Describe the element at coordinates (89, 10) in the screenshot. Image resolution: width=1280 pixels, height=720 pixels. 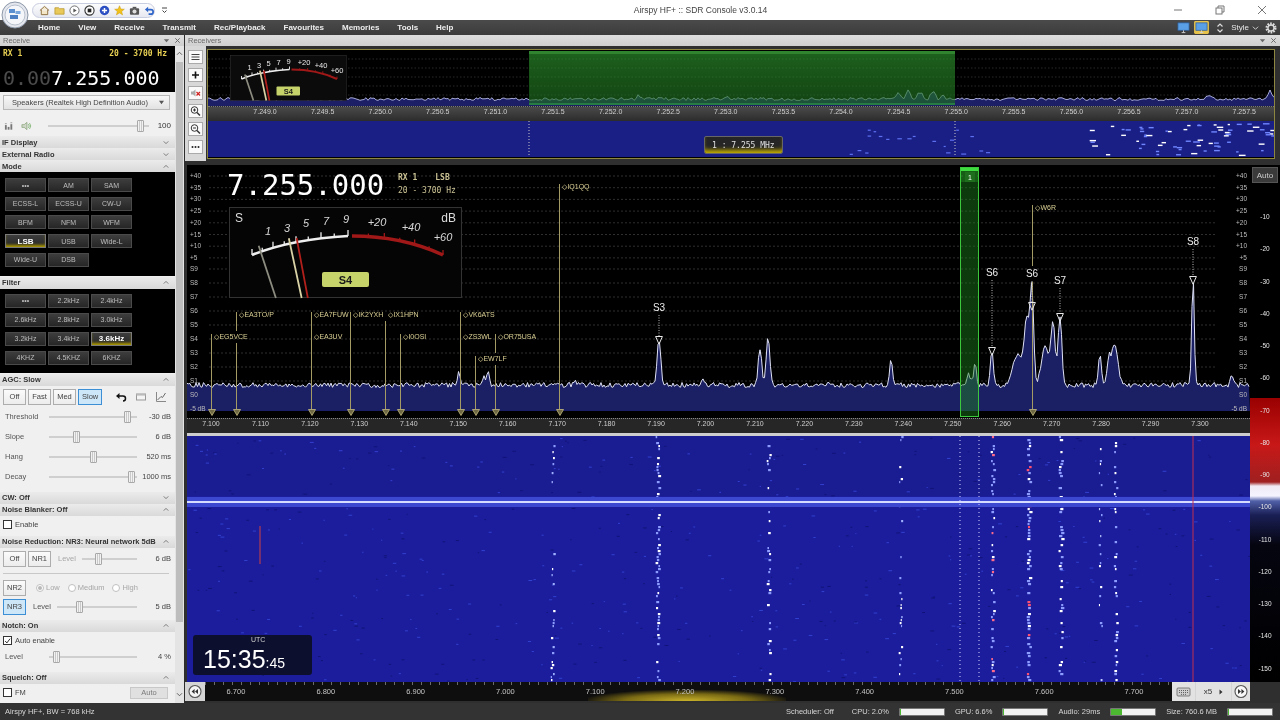
I see `stop-icon` at that location.